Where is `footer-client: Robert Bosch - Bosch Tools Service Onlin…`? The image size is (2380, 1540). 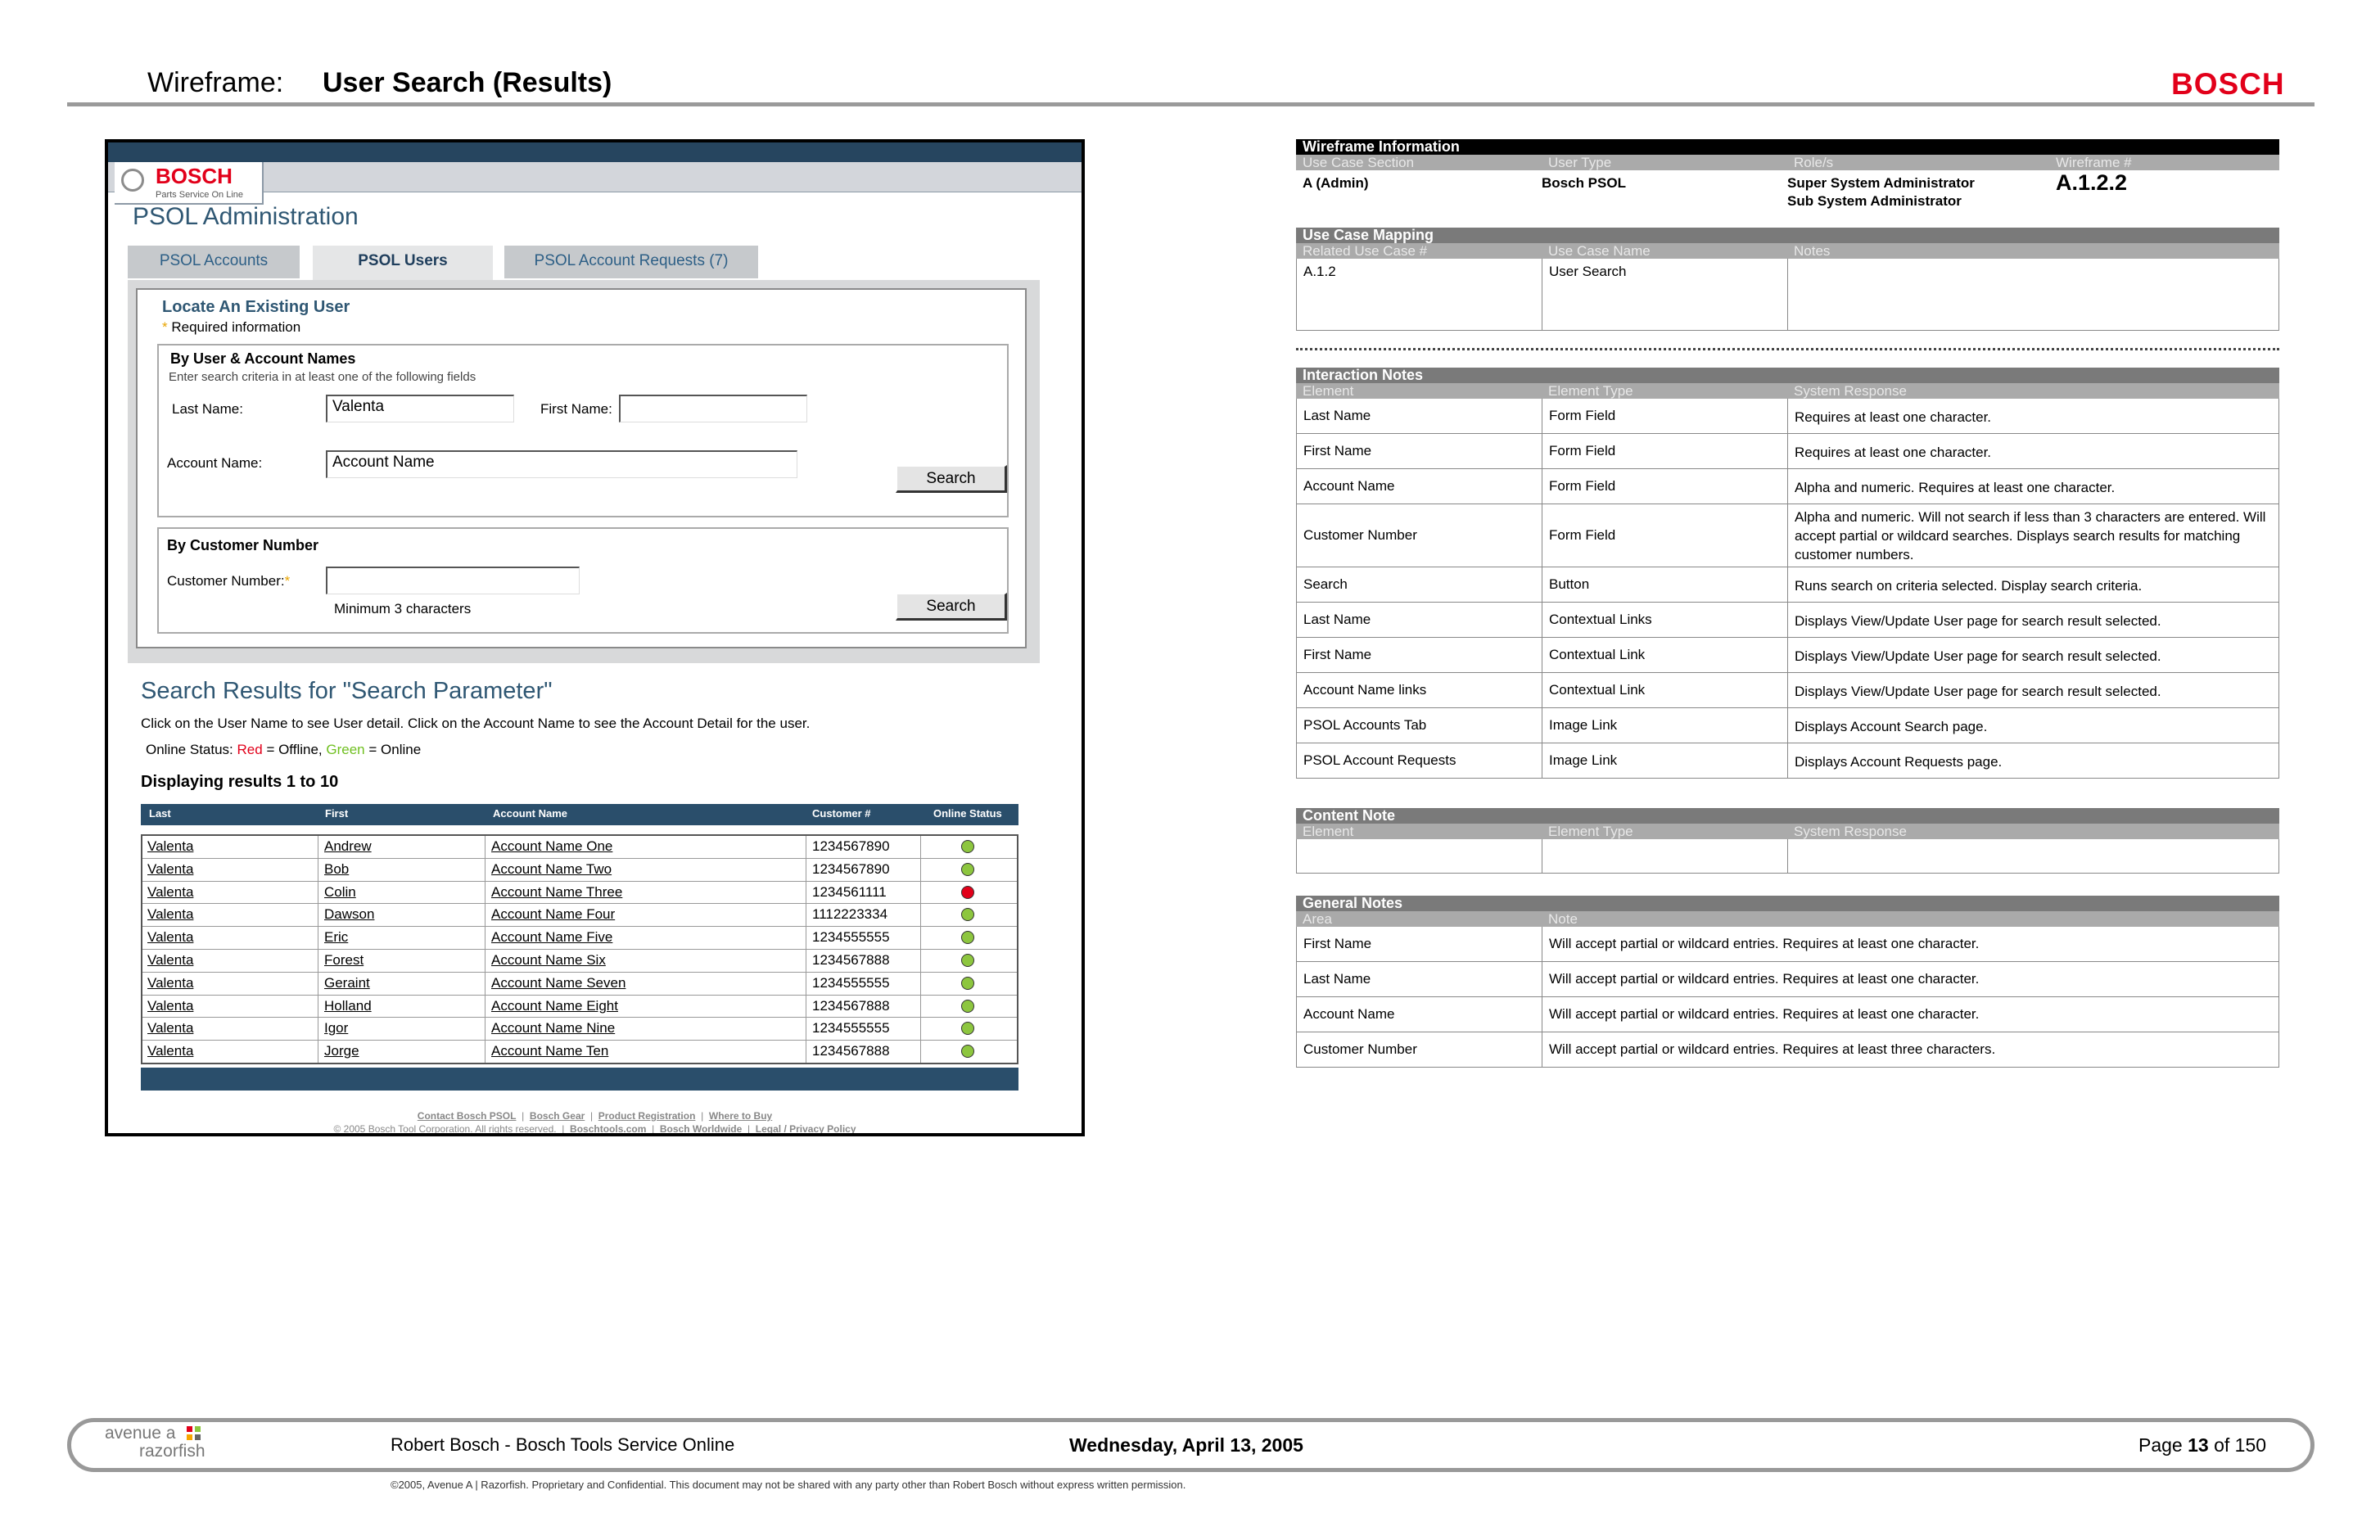
footer-client: Robert Bosch - Bosch Tools Service Onlin… is located at coordinates (563, 1444).